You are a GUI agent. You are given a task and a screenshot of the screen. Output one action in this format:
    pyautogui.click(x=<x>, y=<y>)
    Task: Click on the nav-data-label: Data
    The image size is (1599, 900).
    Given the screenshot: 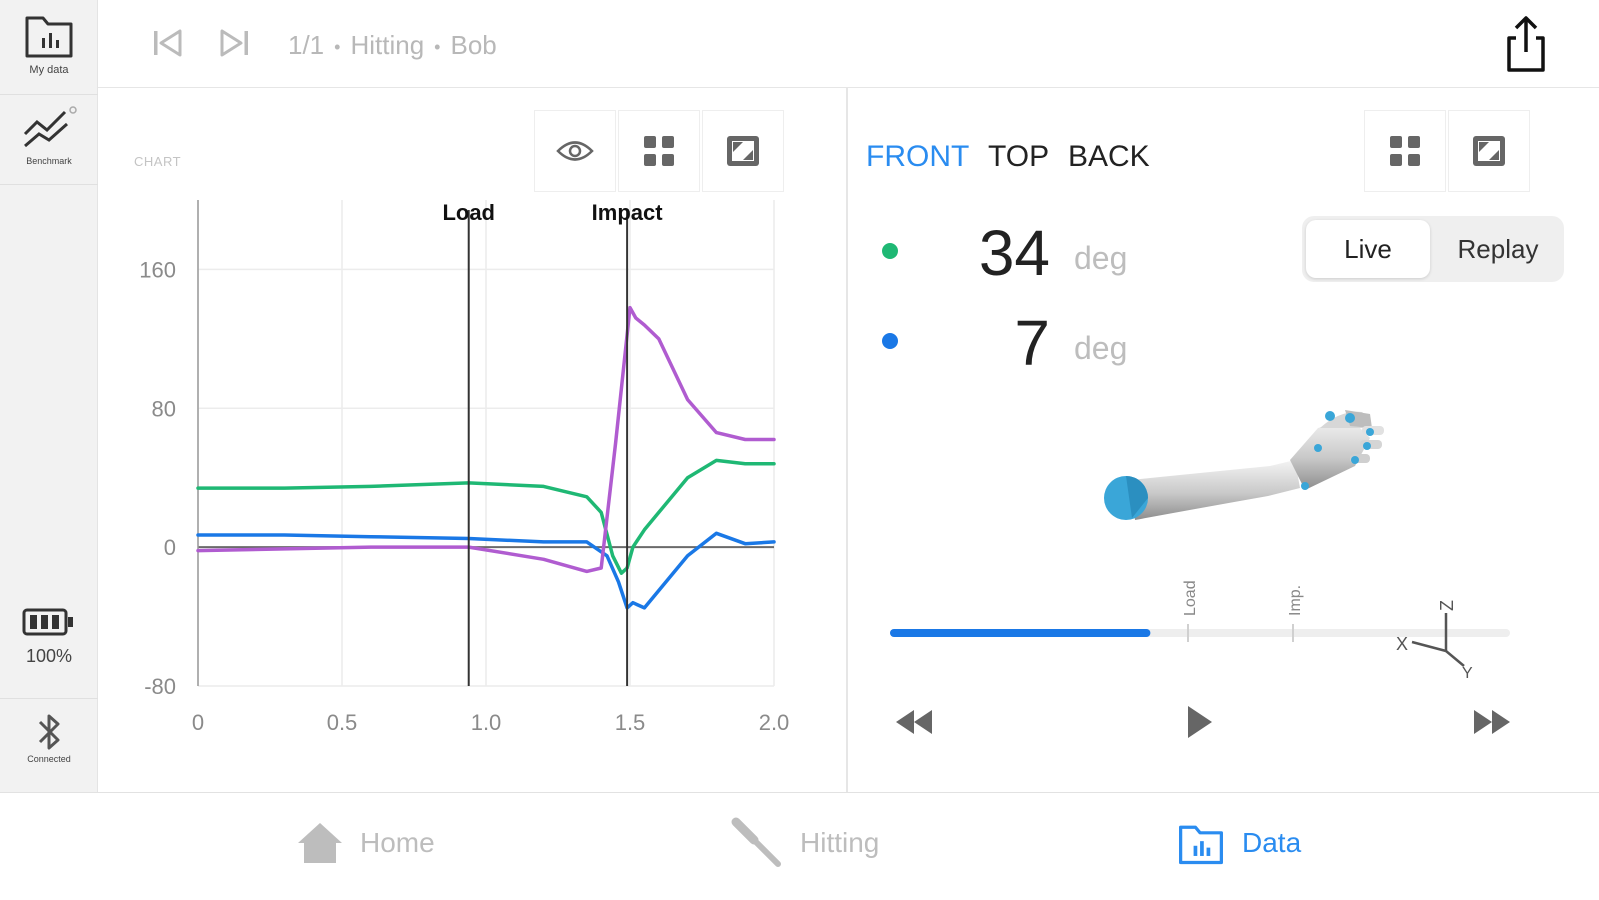 What is the action you would take?
    pyautogui.click(x=1272, y=842)
    